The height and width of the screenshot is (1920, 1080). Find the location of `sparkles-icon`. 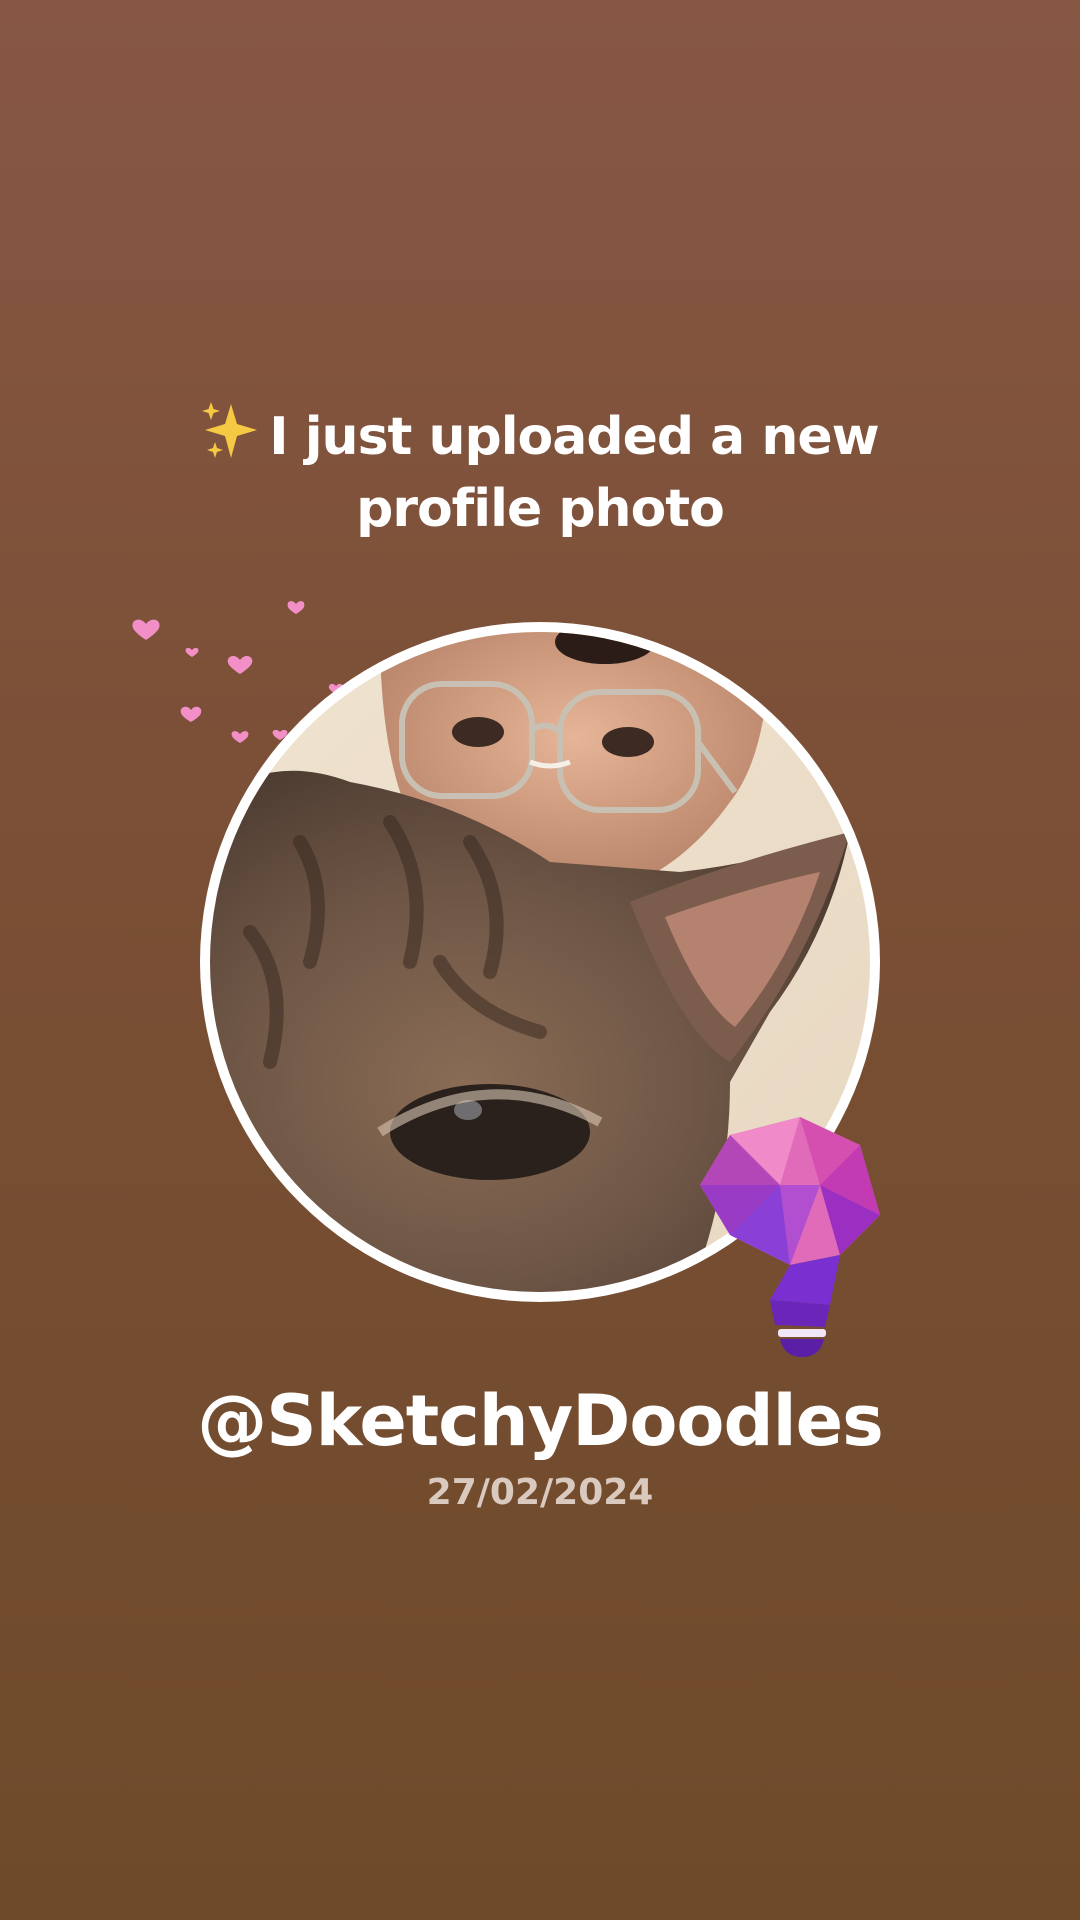

sparkles-icon is located at coordinates (230, 430).